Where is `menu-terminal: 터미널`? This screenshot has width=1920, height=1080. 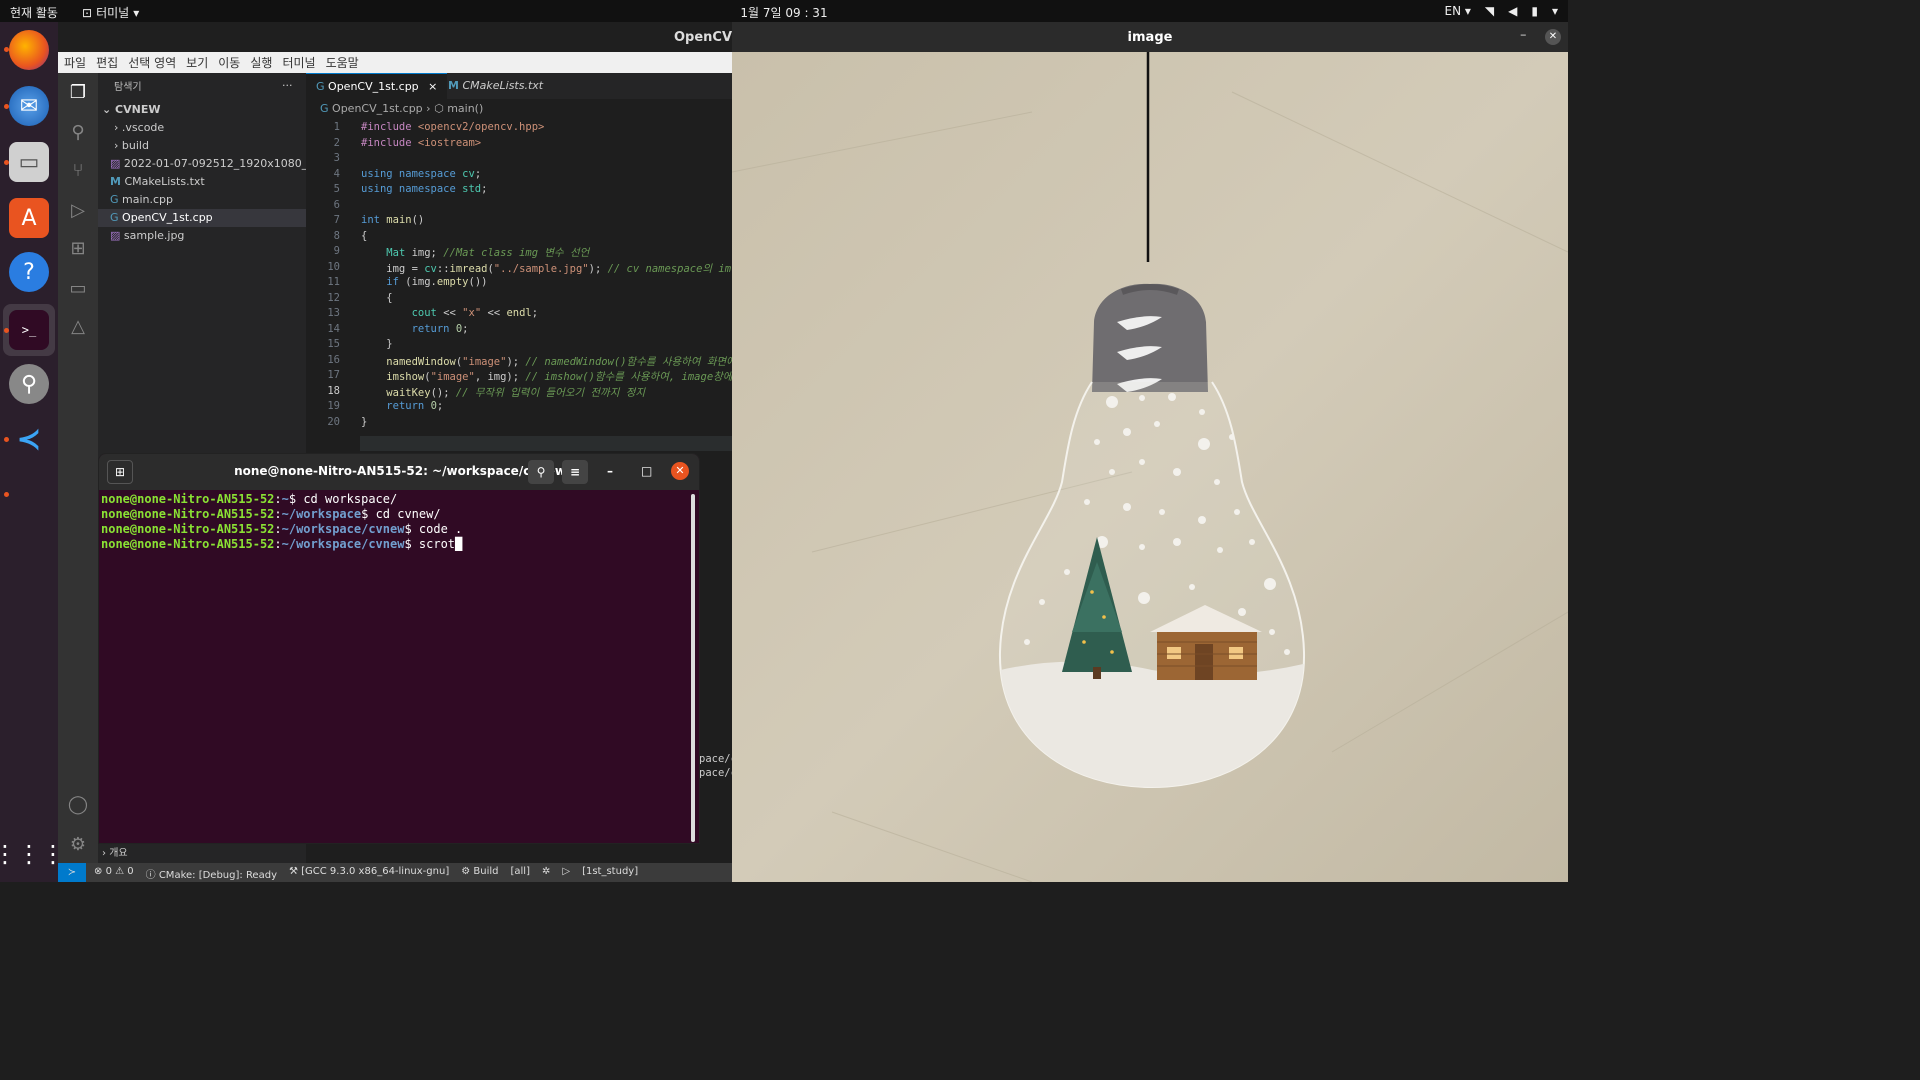
menu-terminal: 터미널 is located at coordinates (298, 62).